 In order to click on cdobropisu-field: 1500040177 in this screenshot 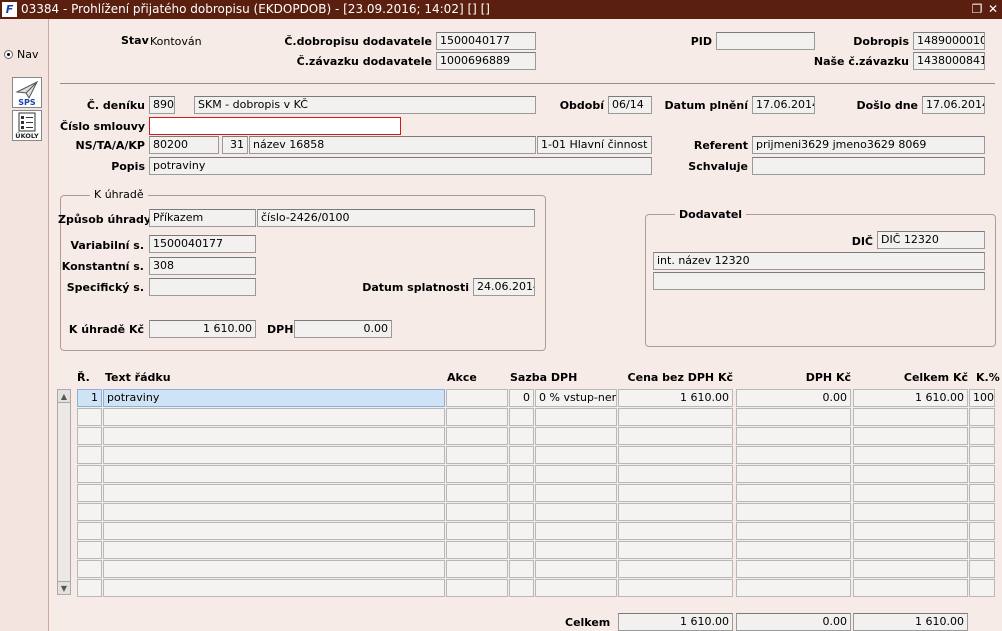, I will do `click(486, 41)`.